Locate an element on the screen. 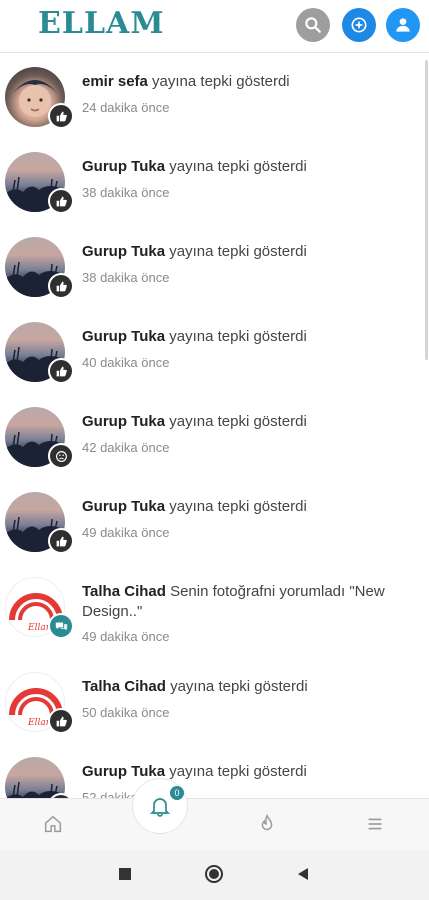 The width and height of the screenshot is (429, 900). plus-circle-icon is located at coordinates (359, 25).